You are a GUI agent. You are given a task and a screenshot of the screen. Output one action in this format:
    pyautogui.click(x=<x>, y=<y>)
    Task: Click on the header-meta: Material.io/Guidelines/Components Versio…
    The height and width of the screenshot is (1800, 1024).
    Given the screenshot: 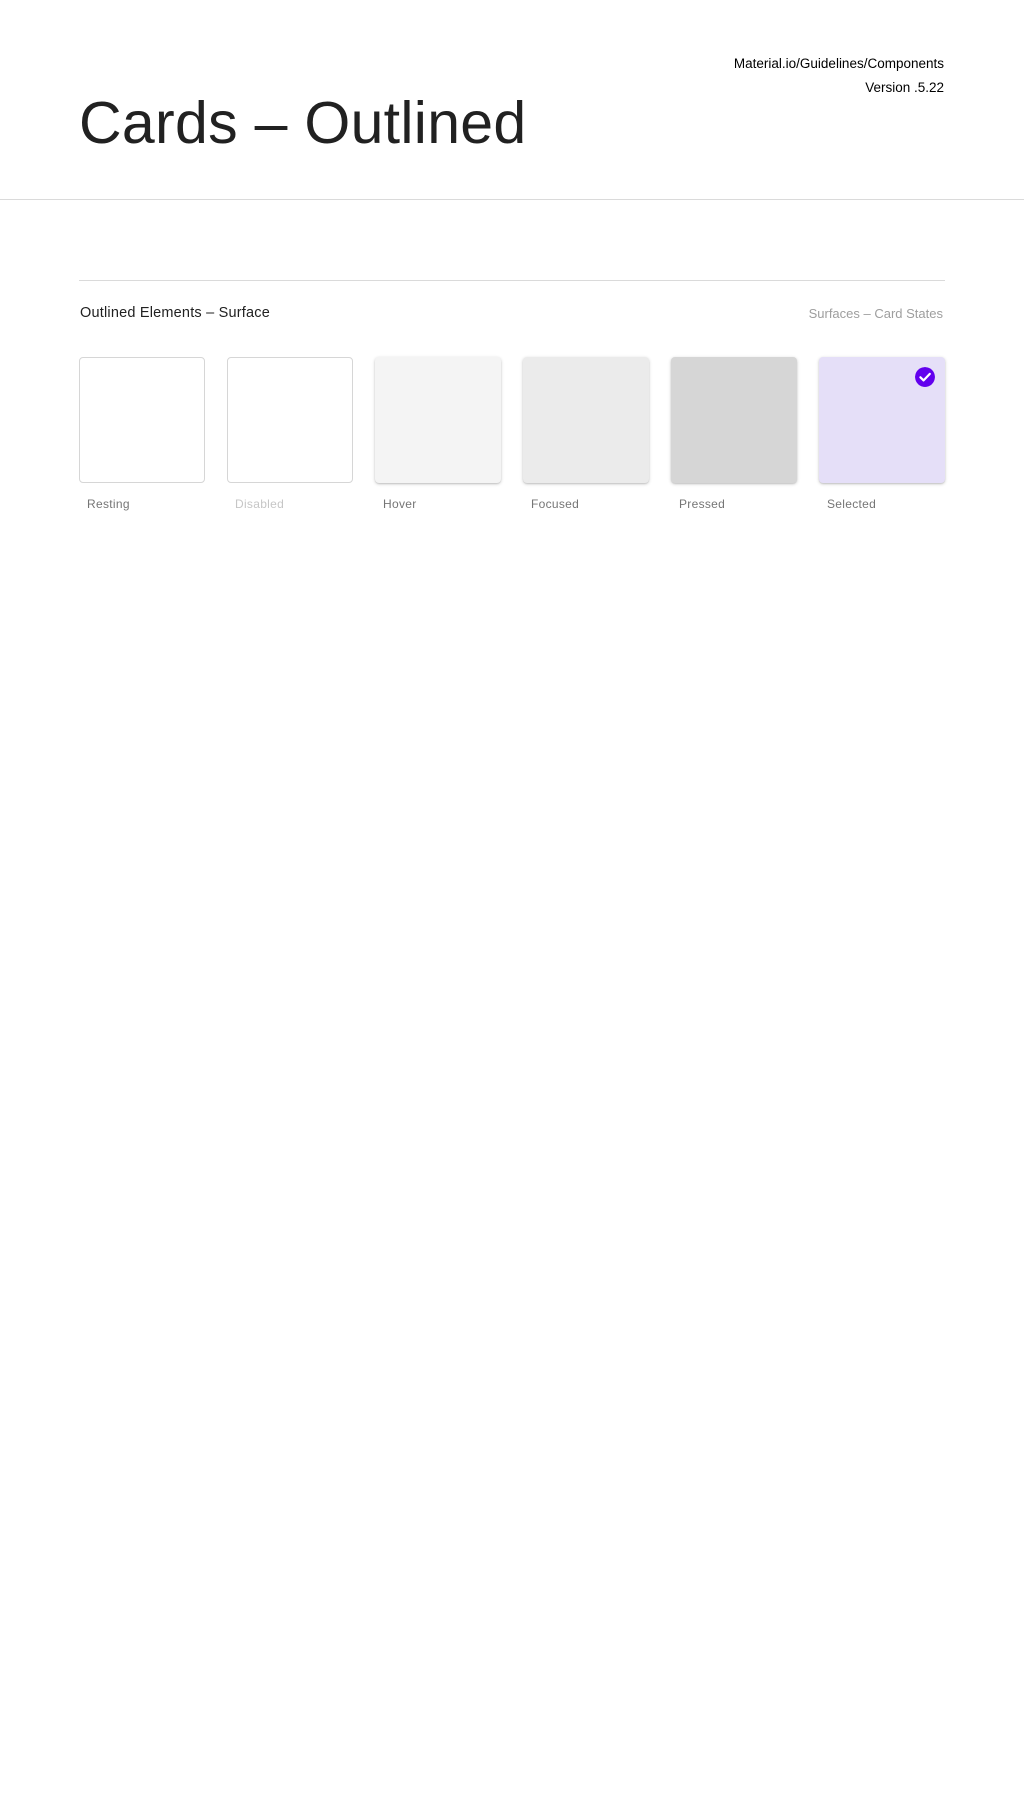 What is the action you would take?
    pyautogui.click(x=839, y=76)
    